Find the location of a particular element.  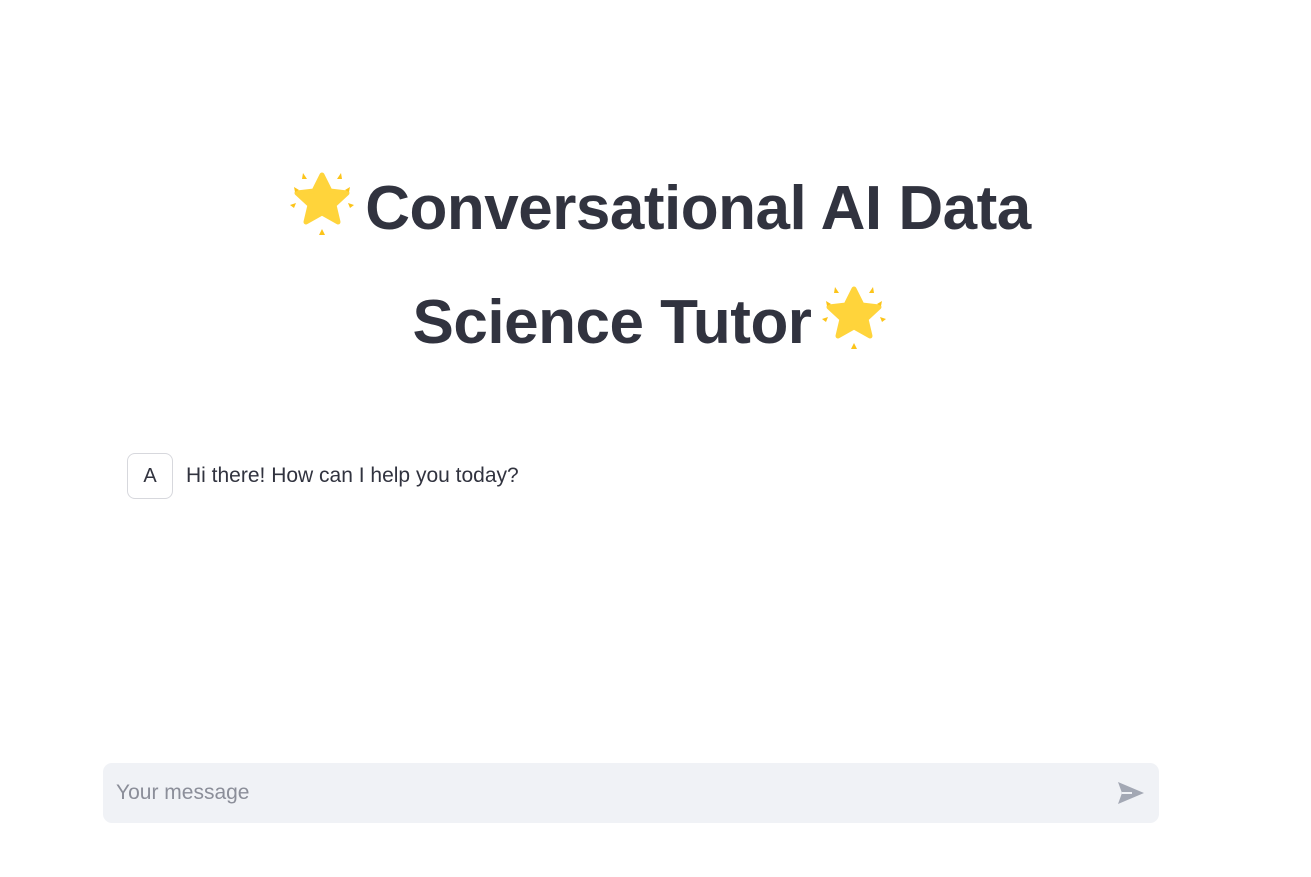

chat-input-container is located at coordinates (631, 793).